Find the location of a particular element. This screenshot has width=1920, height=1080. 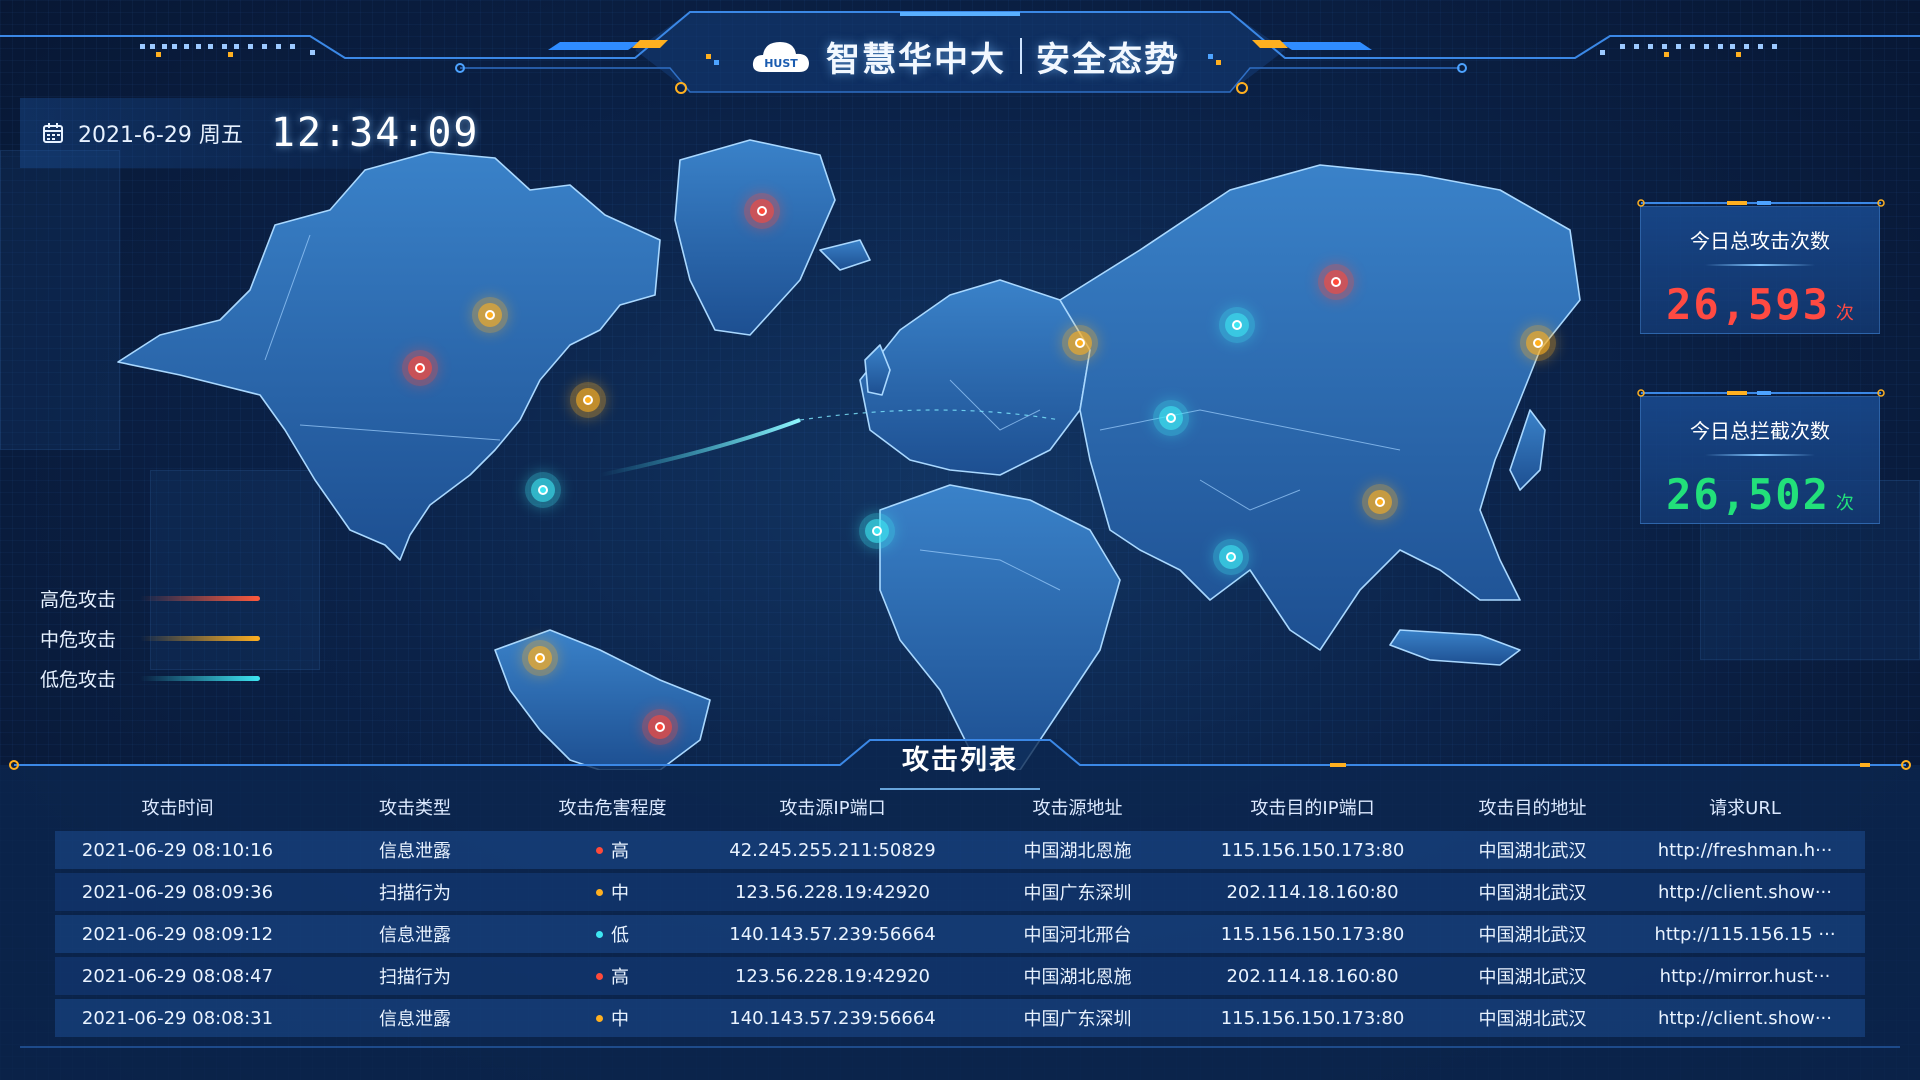

legend-label: 高危攻击 is located at coordinates (78, 599).